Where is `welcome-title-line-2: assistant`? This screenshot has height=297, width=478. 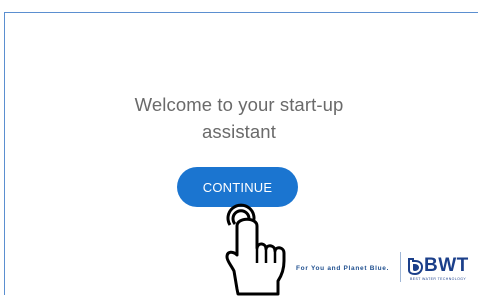
welcome-title-line-2: assistant is located at coordinates (239, 131).